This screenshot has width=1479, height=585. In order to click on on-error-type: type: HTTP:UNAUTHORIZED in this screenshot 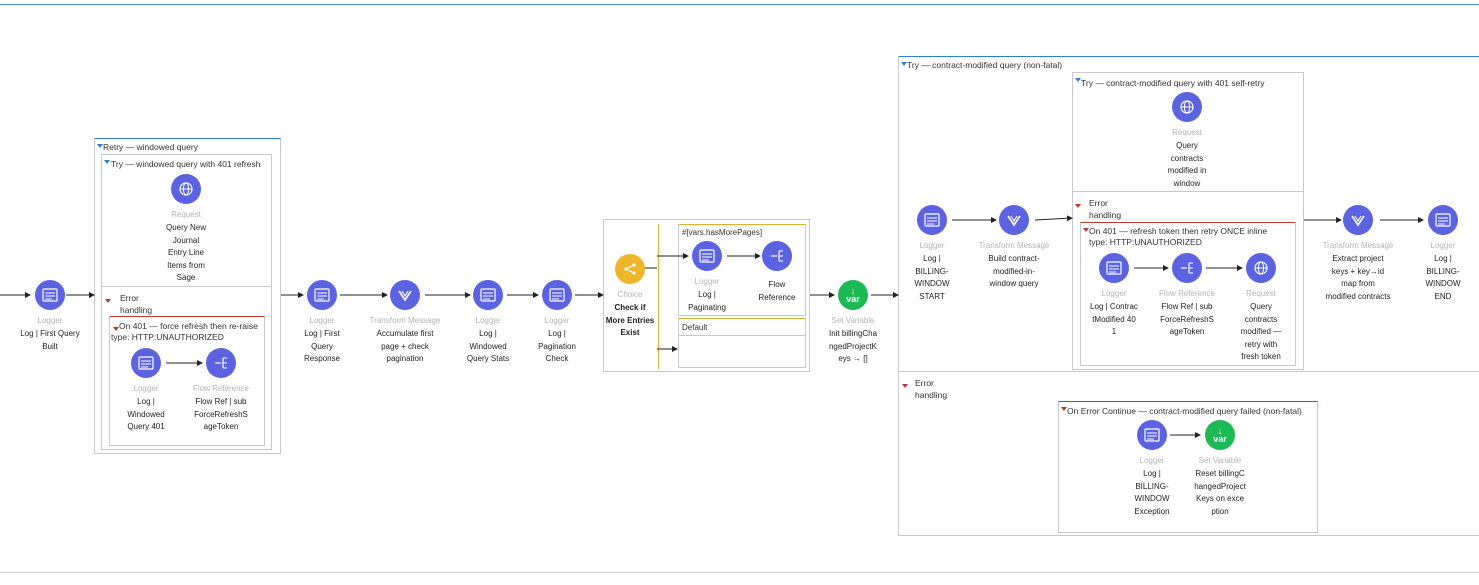, I will do `click(167, 337)`.